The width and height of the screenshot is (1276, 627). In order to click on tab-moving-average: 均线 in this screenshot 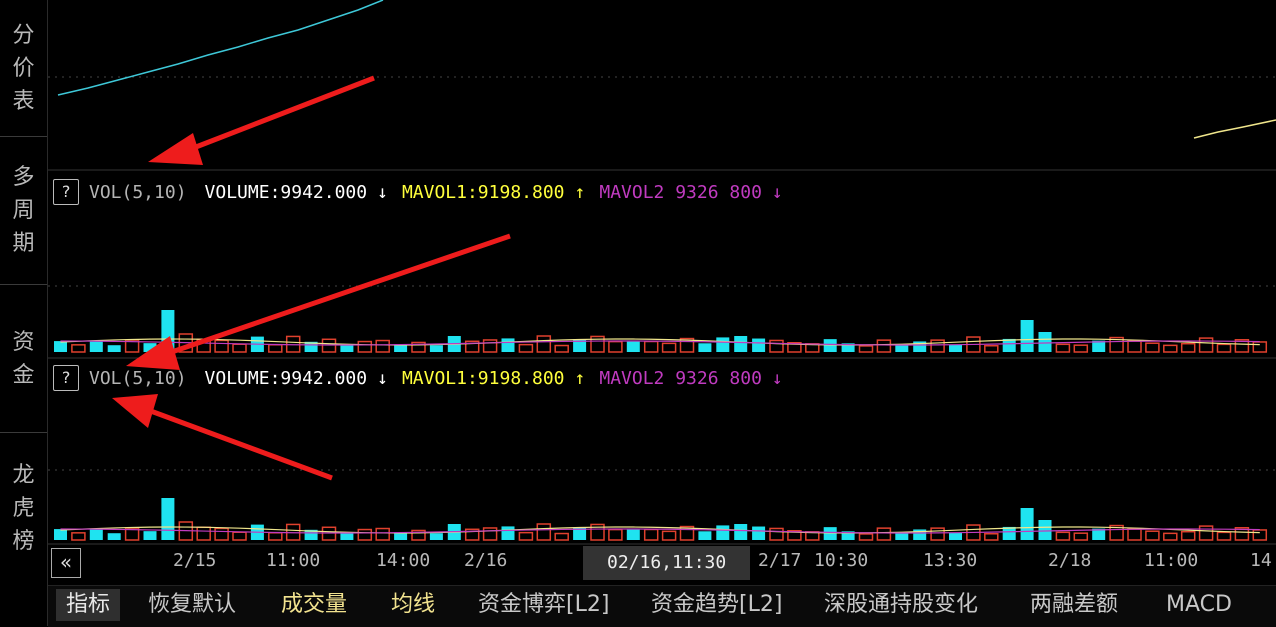, I will do `click(413, 605)`.